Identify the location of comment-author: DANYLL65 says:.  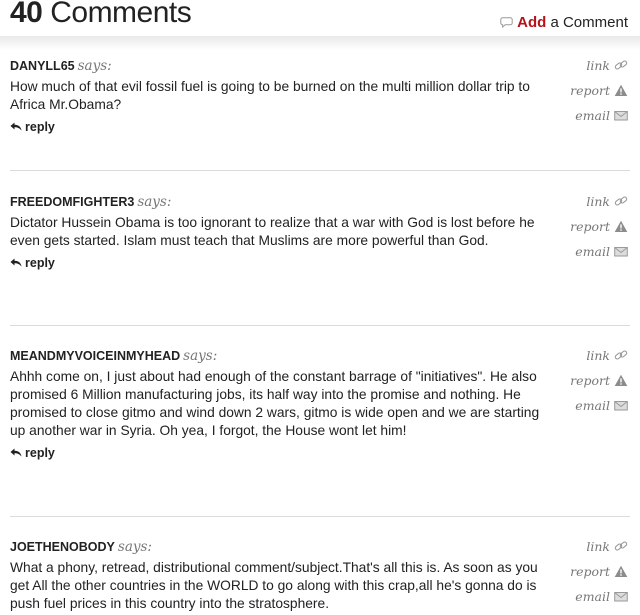
(61, 66).